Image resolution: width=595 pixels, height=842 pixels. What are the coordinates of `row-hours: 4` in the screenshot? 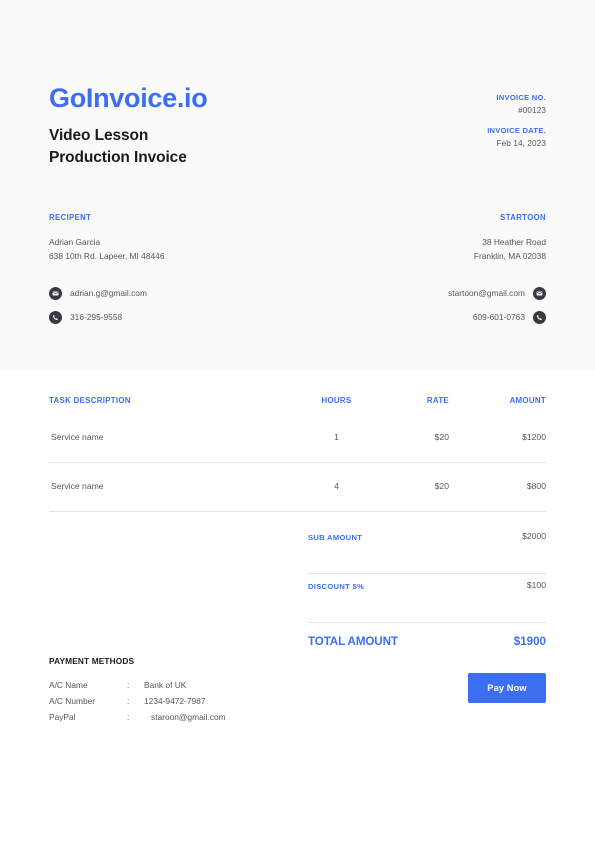 It's located at (336, 486).